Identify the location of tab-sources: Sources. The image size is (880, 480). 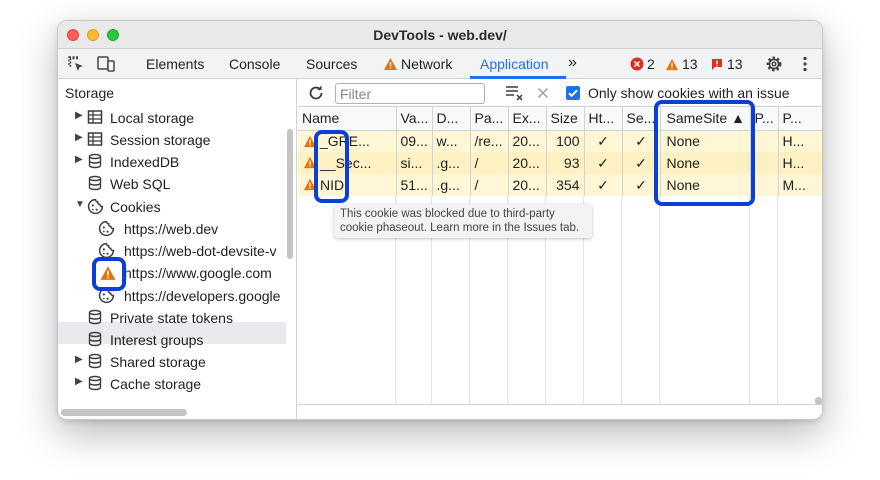
(331, 64).